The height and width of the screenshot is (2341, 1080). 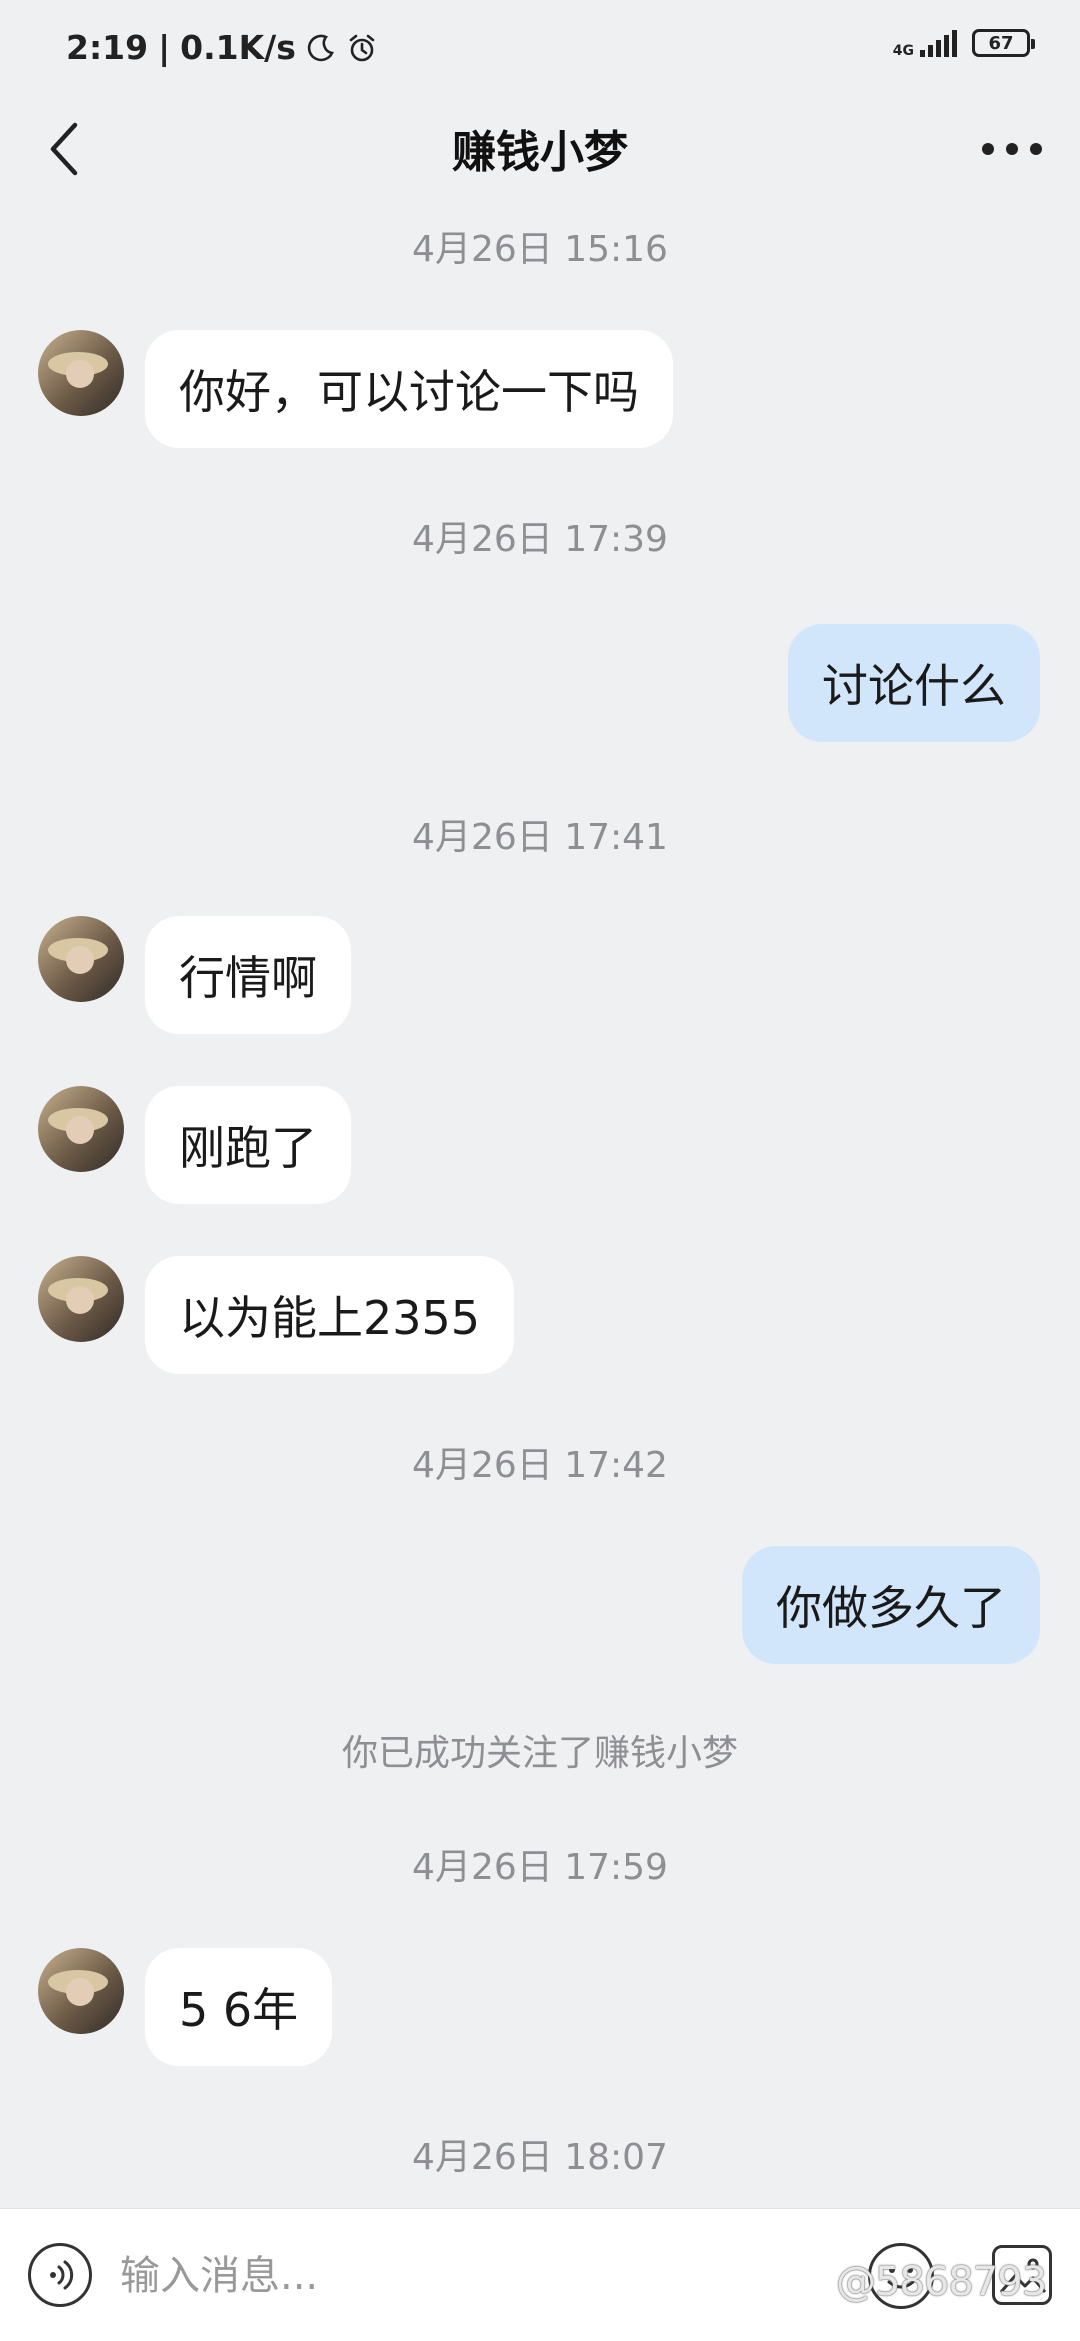 I want to click on voice-button, so click(x=60, y=2275).